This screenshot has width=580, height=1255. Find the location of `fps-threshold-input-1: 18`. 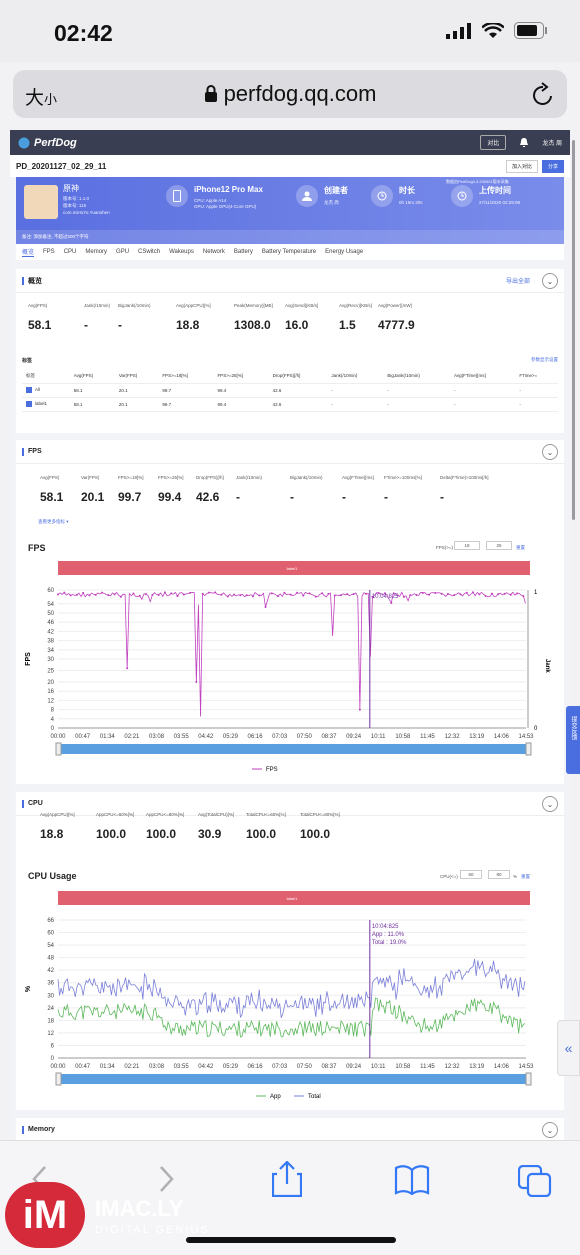

fps-threshold-input-1: 18 is located at coordinates (467, 545).